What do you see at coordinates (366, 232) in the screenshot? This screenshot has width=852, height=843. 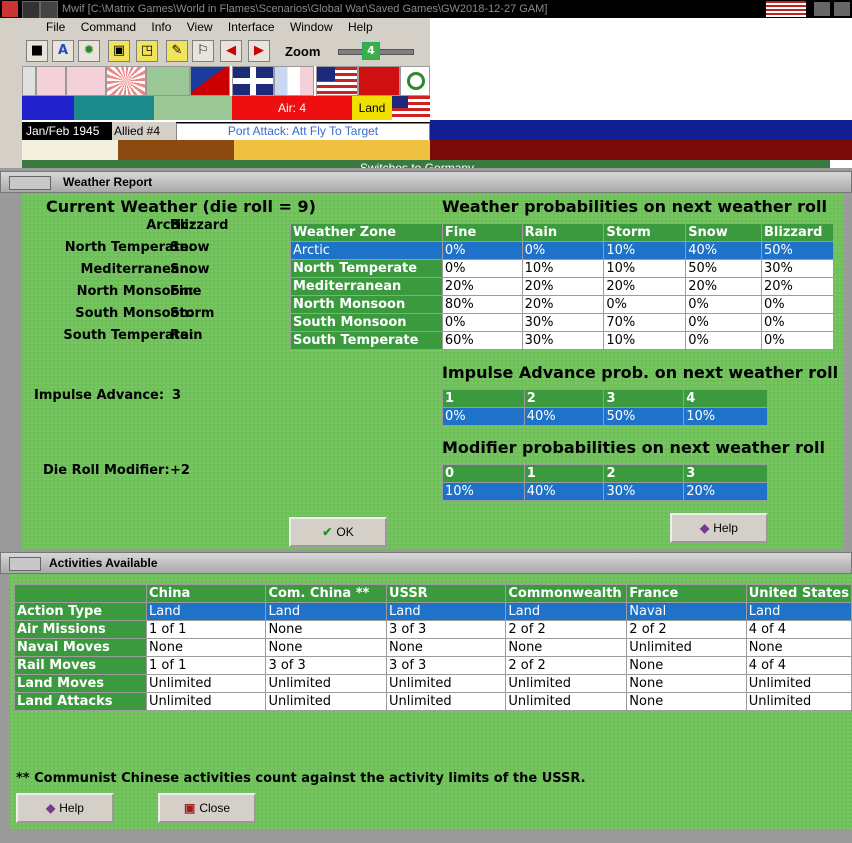 I see `table-header: Weather Zone` at bounding box center [366, 232].